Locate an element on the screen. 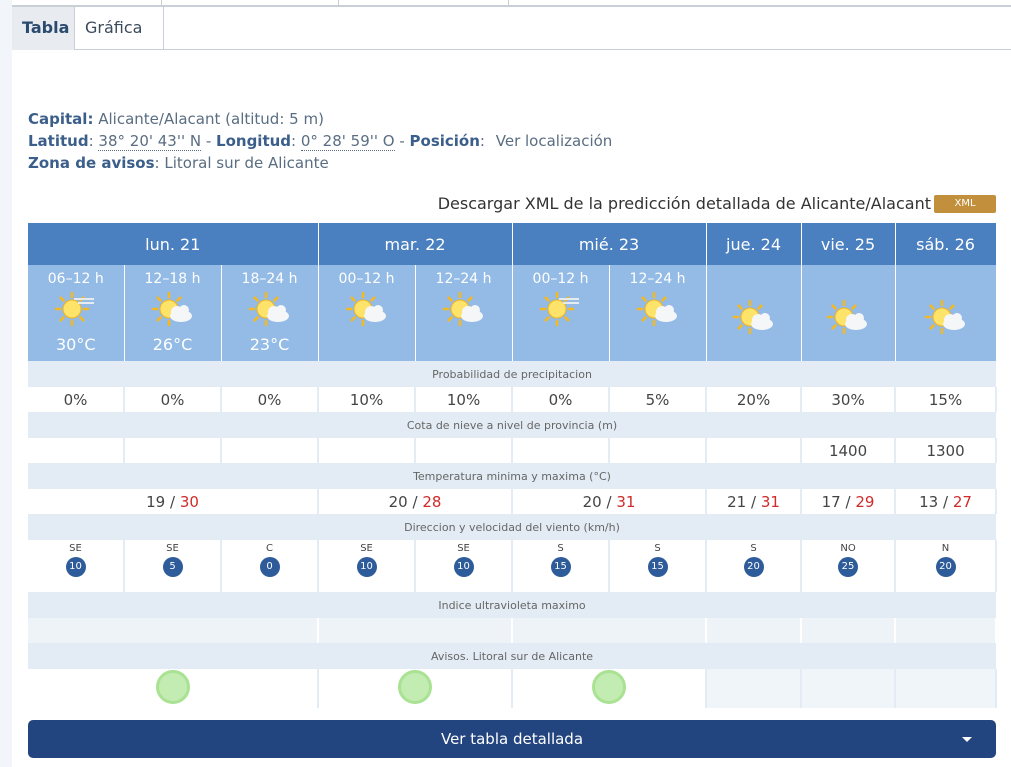  avisos-row is located at coordinates (513, 688).